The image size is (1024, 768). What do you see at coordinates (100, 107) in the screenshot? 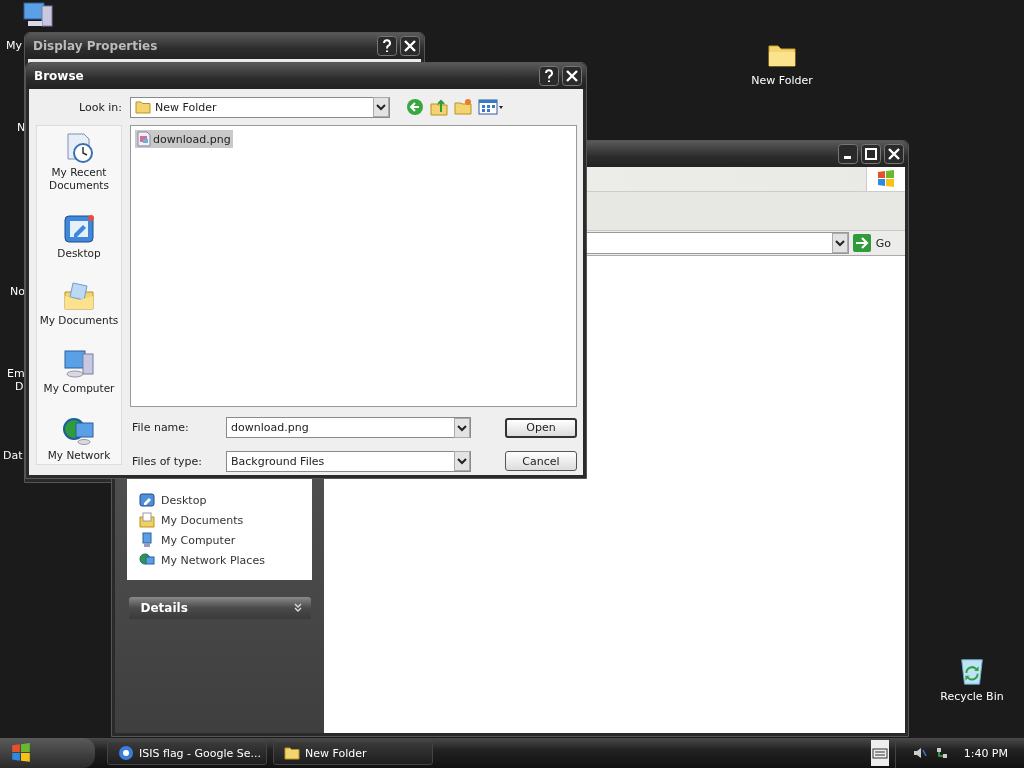
I see `look-in-label: Look in:` at bounding box center [100, 107].